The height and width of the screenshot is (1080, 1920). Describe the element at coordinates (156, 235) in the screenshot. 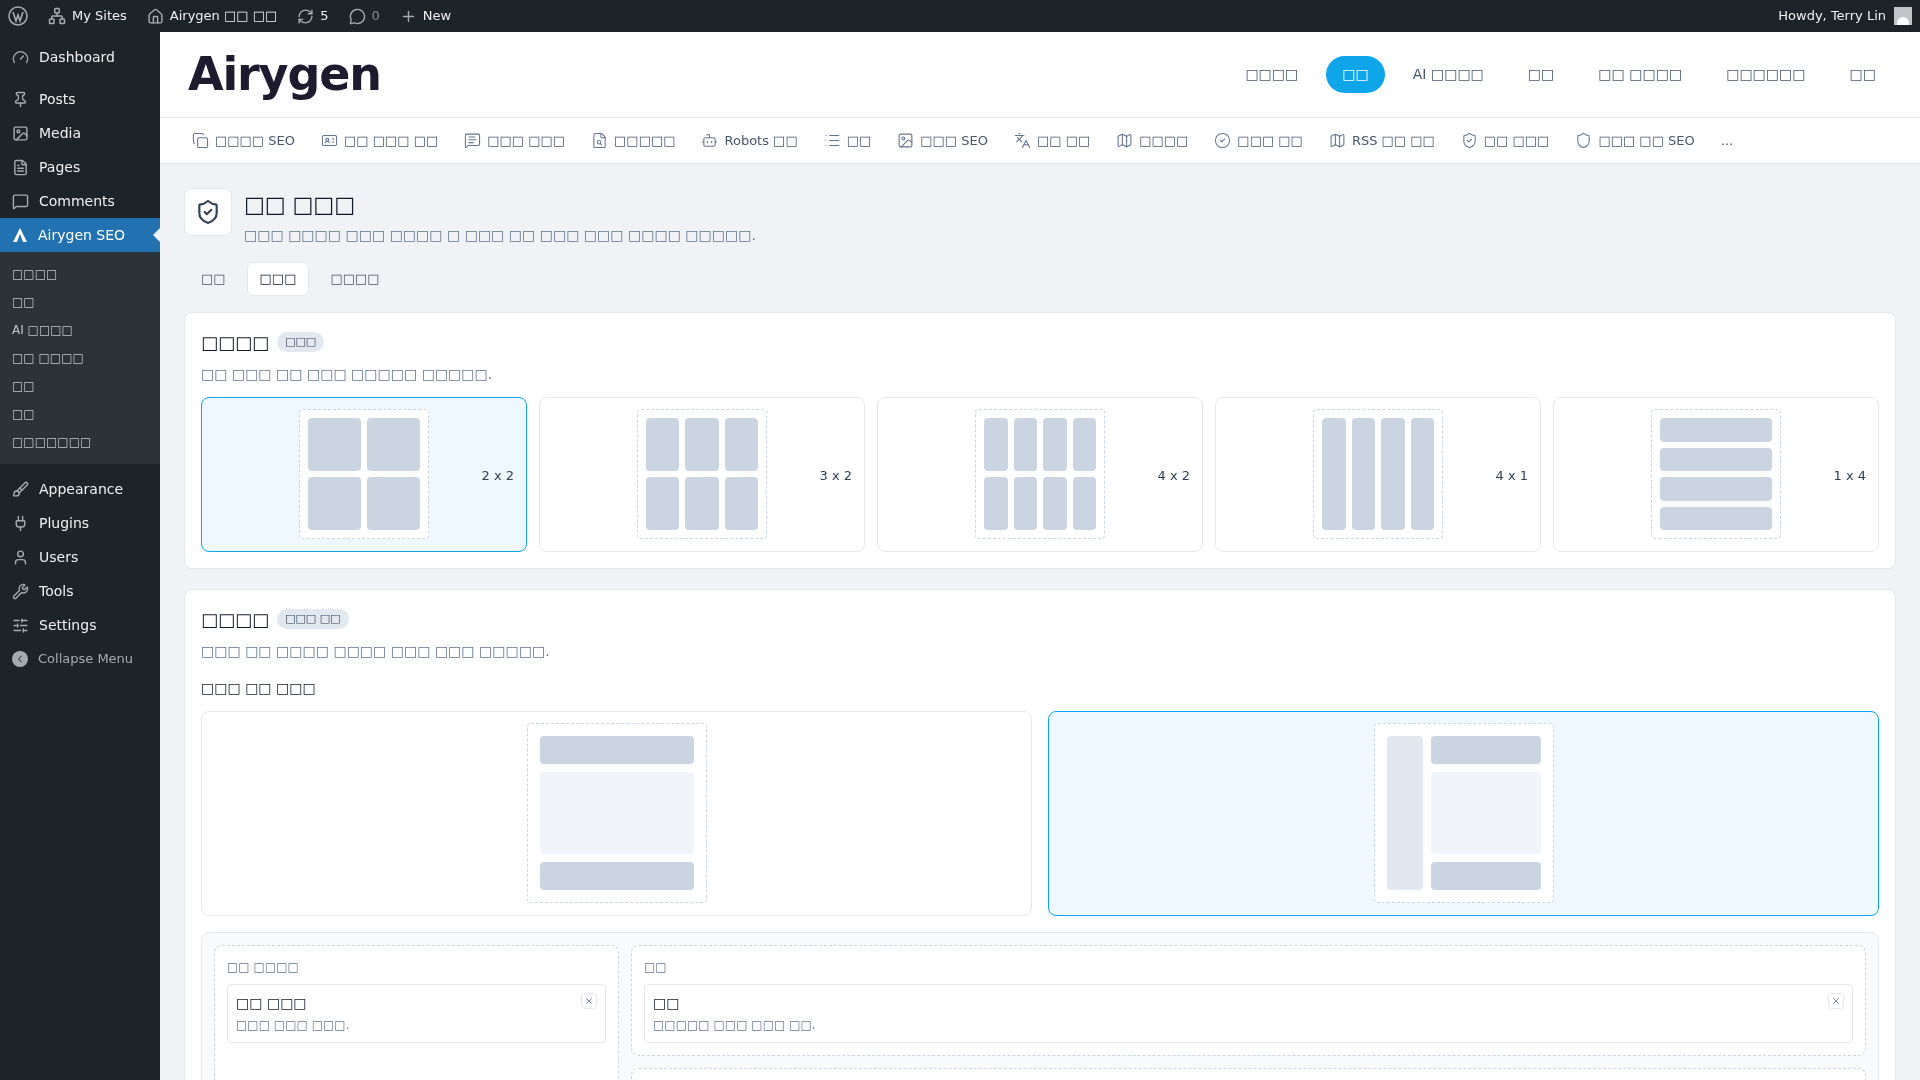

I see `active-pointer-icon` at that location.